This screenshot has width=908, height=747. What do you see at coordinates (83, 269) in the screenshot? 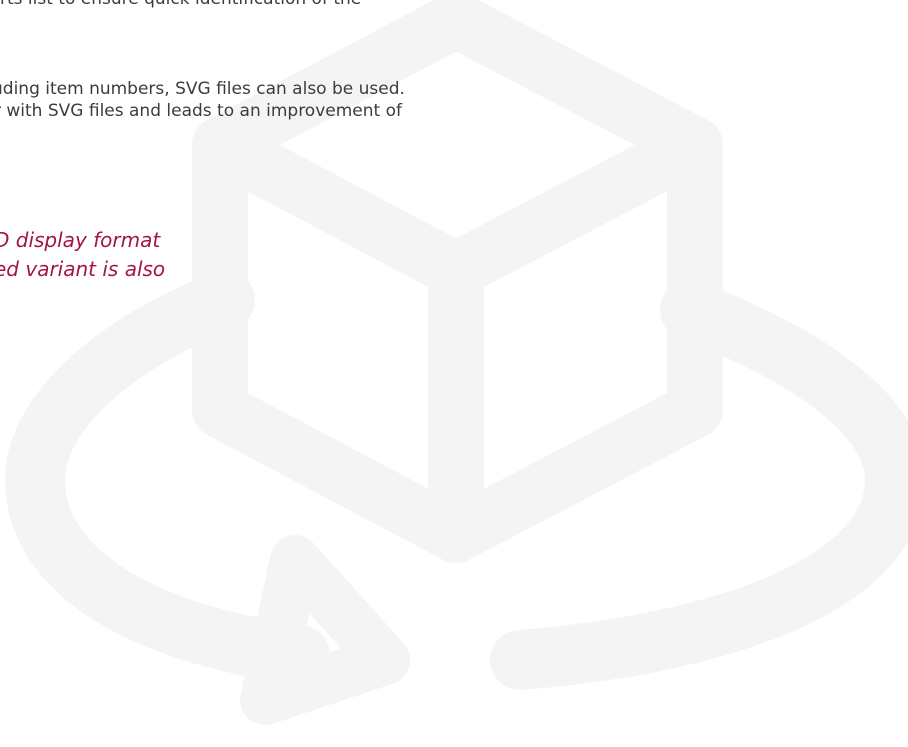
I see `quote-text: ed variant is also` at bounding box center [83, 269].